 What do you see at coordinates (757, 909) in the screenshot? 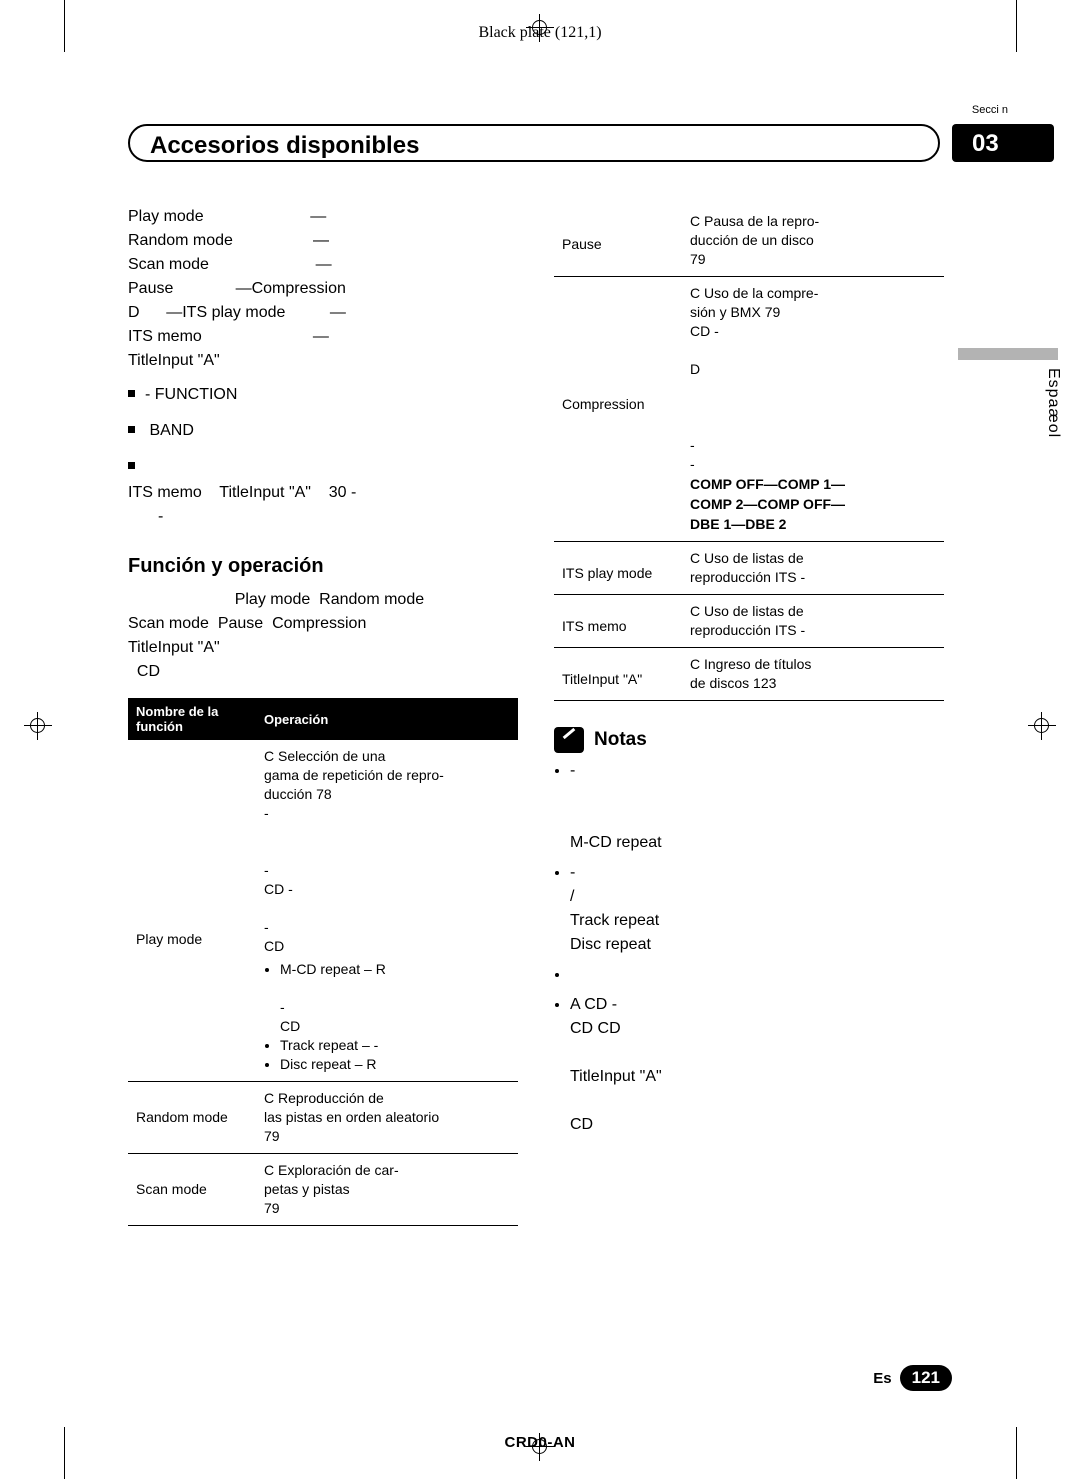
I see `list-item: - / Track repeat Disc repeat` at bounding box center [757, 909].